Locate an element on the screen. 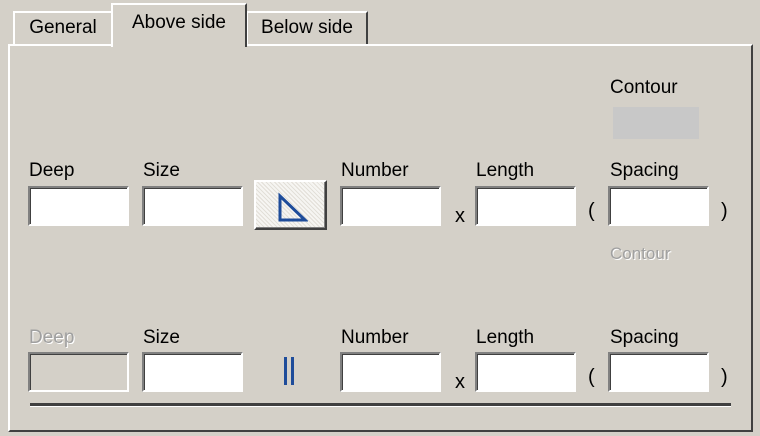 The width and height of the screenshot is (760, 436). tab-above-side: Above side is located at coordinates (179, 25).